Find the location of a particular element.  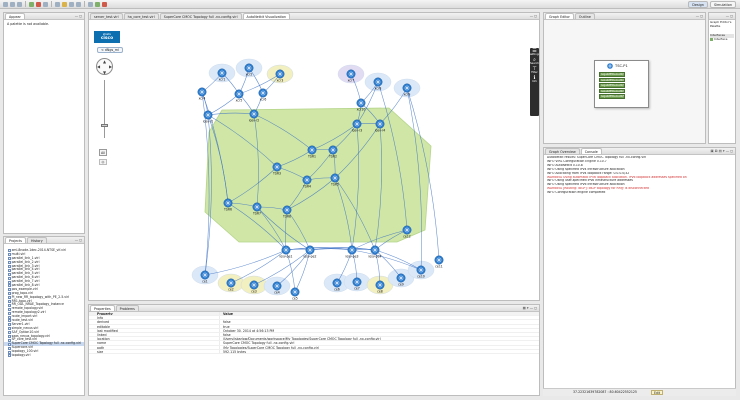

router-node-xcr6: xcr6 is located at coordinates (263, 95).